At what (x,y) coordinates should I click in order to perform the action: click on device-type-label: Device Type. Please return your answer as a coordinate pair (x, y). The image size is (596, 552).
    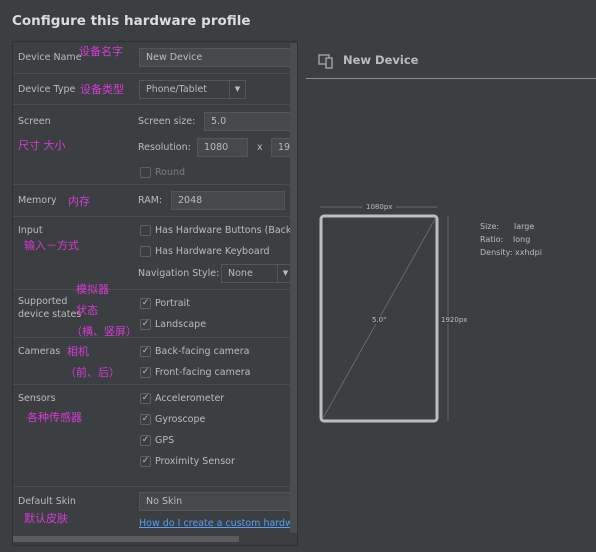
    Looking at the image, I should click on (47, 89).